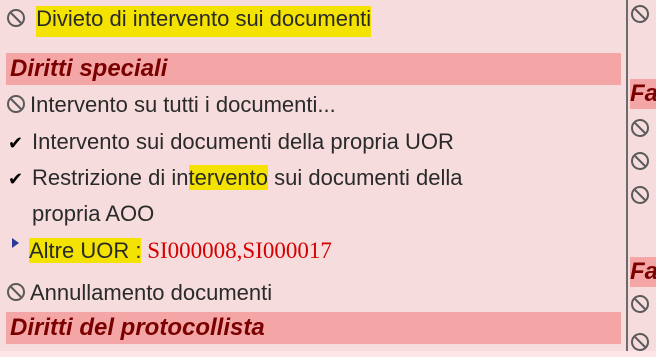 This screenshot has width=656, height=357. I want to click on rights-item-divieto: Divieto di intervento sui documenti, so click(189, 21).